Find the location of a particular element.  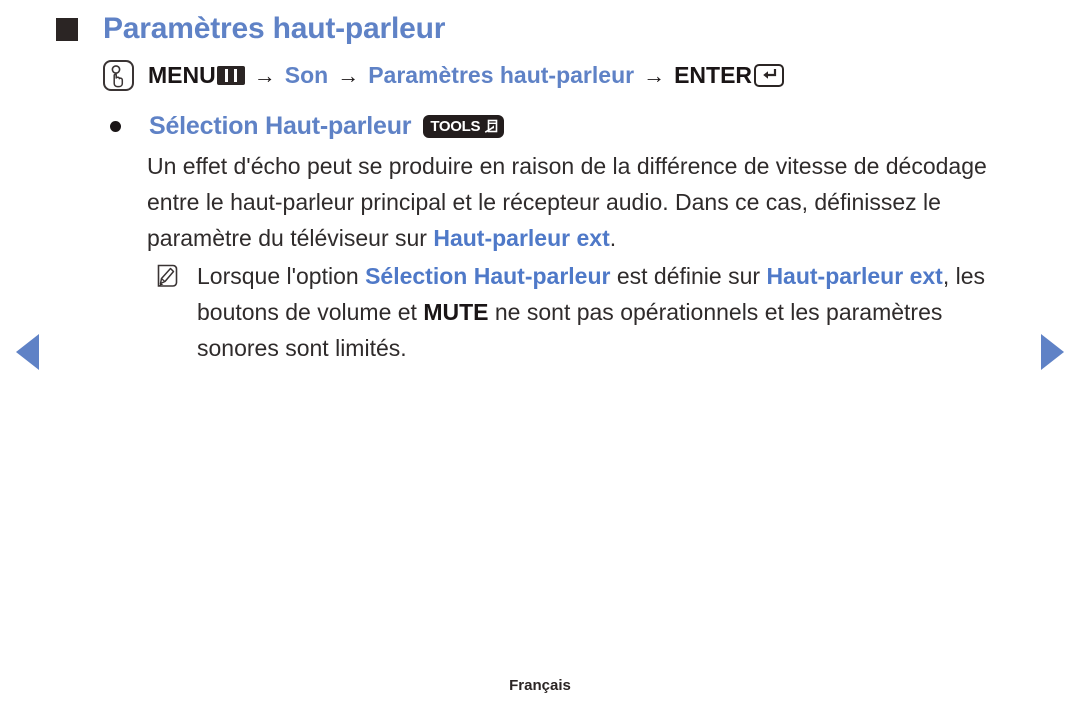

note-highlight-haut-parleur-ext: Haut-parleur ext is located at coordinates (854, 276).